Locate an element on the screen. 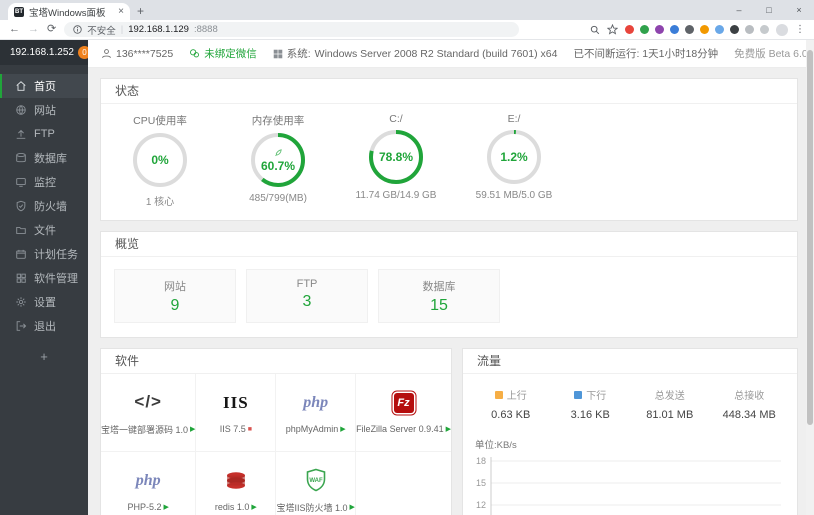 This screenshot has width=814, height=515. software-item-filezilla: Fz FileZilla Server 0.9.41 ▶ is located at coordinates (403, 413).